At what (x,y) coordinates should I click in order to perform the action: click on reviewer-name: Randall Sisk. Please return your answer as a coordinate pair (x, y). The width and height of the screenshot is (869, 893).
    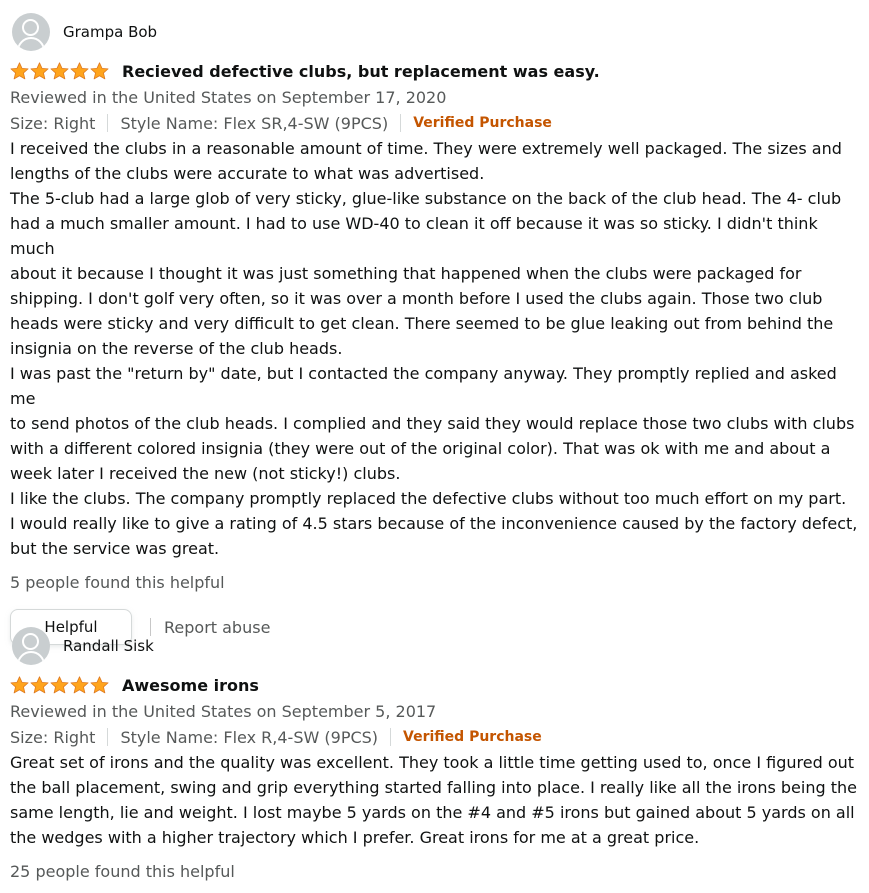
    Looking at the image, I should click on (108, 646).